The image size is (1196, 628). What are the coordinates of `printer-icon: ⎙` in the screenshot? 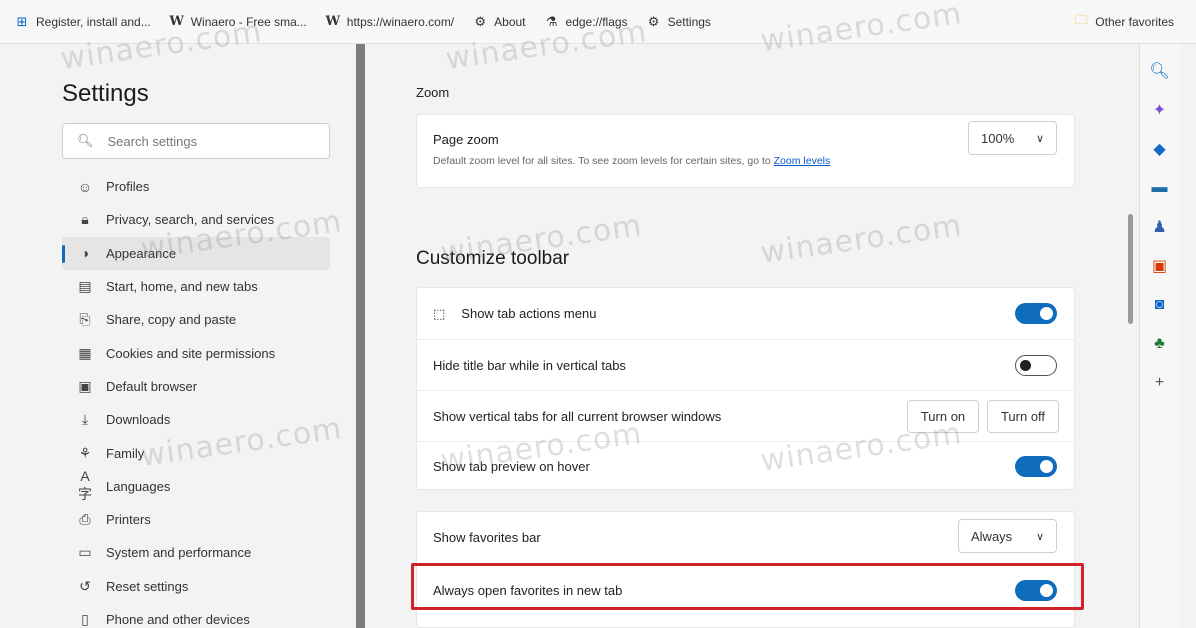 It's located at (85, 519).